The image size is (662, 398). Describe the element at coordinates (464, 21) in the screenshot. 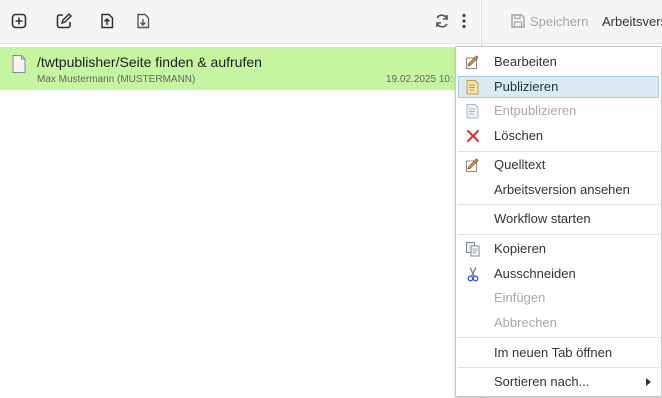

I see `more-vertical-icon` at that location.